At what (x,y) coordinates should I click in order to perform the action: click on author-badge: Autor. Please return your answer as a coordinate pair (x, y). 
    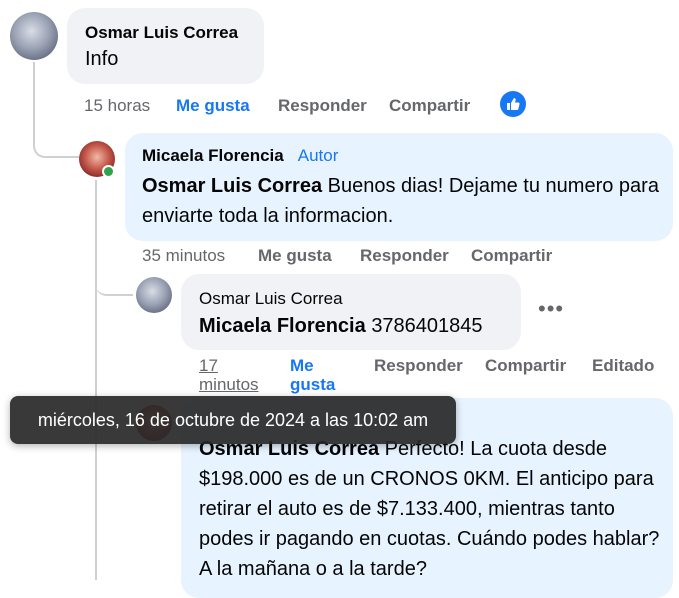
    Looking at the image, I should click on (318, 155).